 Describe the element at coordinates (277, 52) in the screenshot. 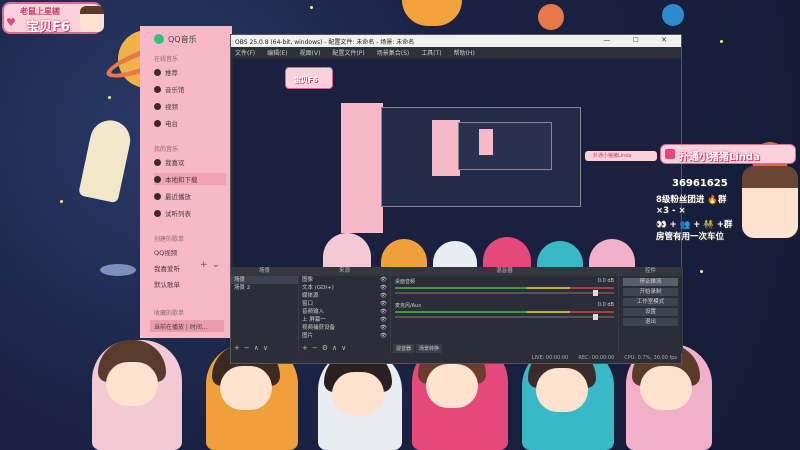

I see `menu-edit: 编辑(E)` at that location.